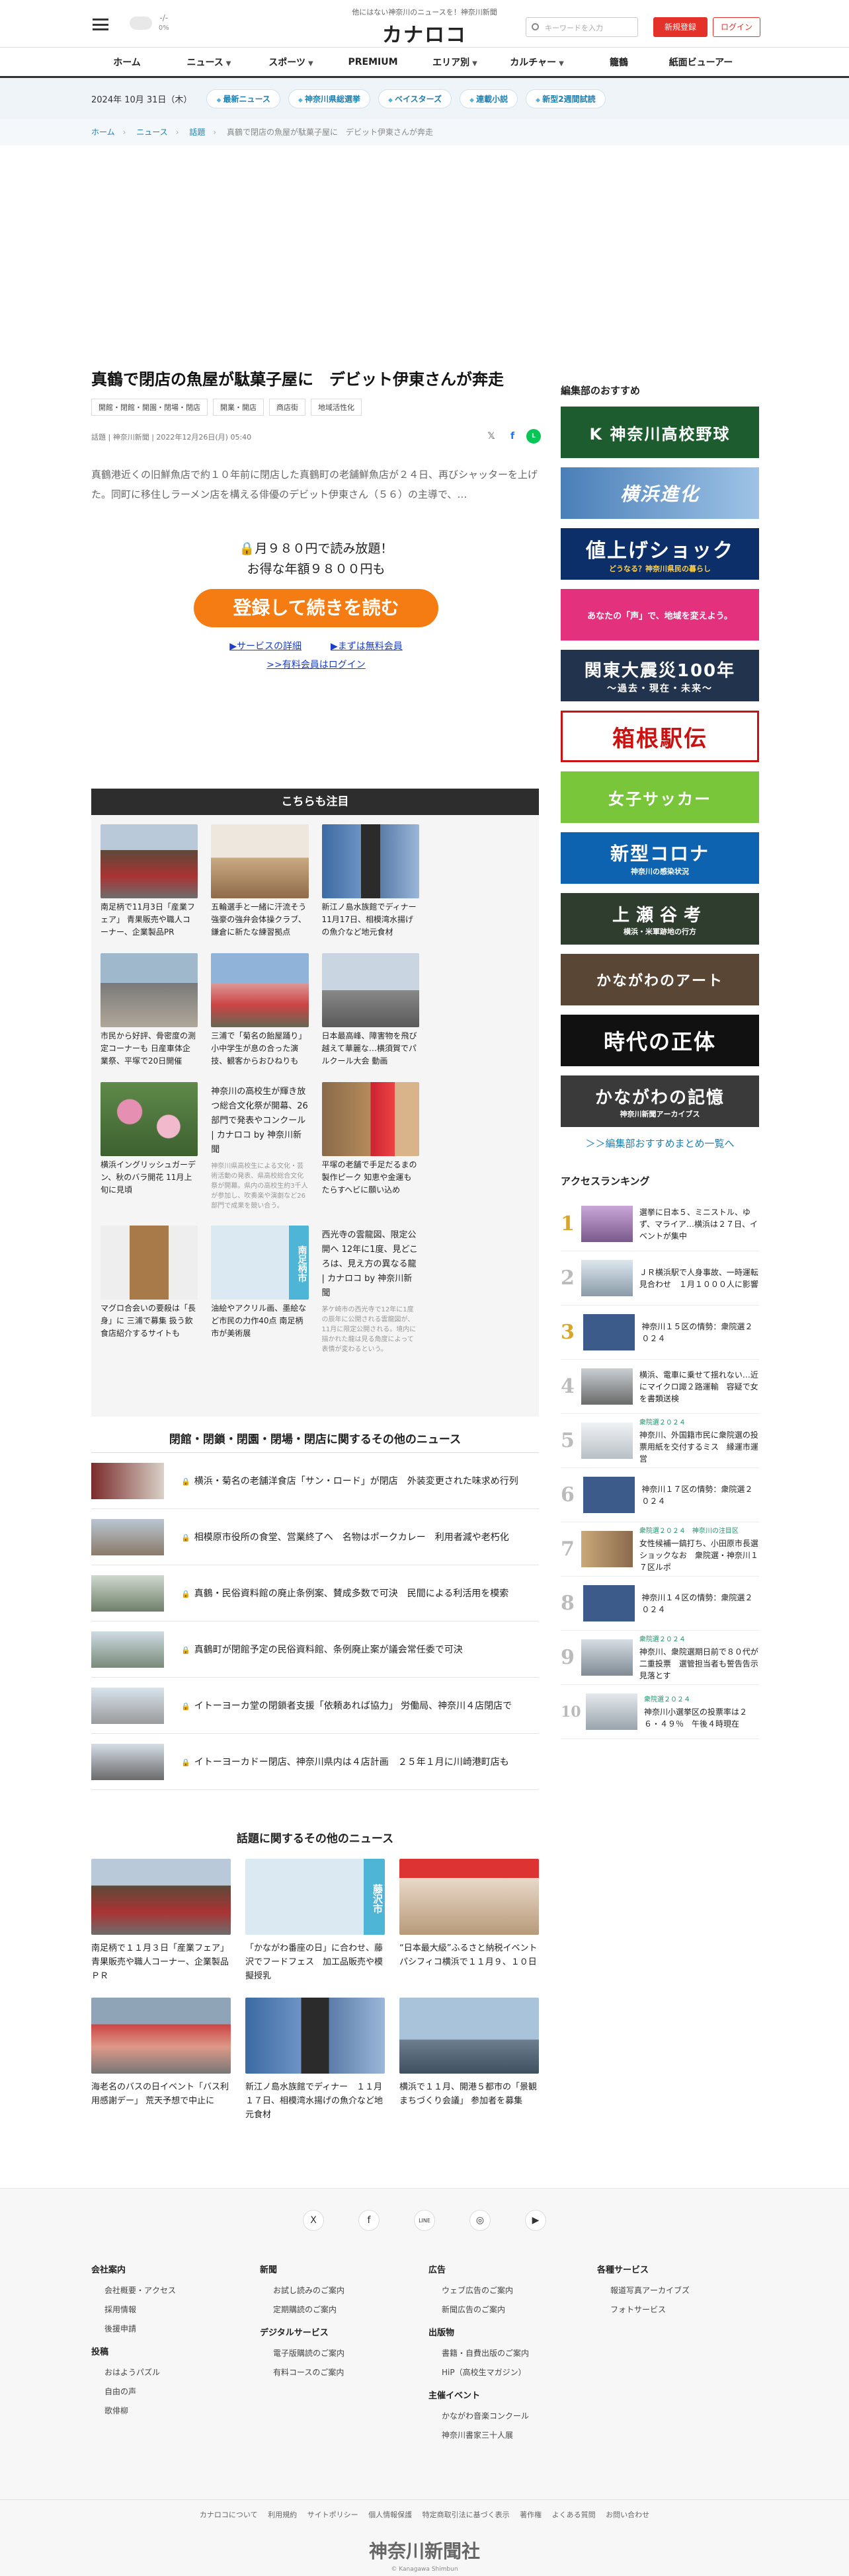 Image resolution: width=849 pixels, height=2576 pixels. I want to click on nav-home: ホーム, so click(127, 62).